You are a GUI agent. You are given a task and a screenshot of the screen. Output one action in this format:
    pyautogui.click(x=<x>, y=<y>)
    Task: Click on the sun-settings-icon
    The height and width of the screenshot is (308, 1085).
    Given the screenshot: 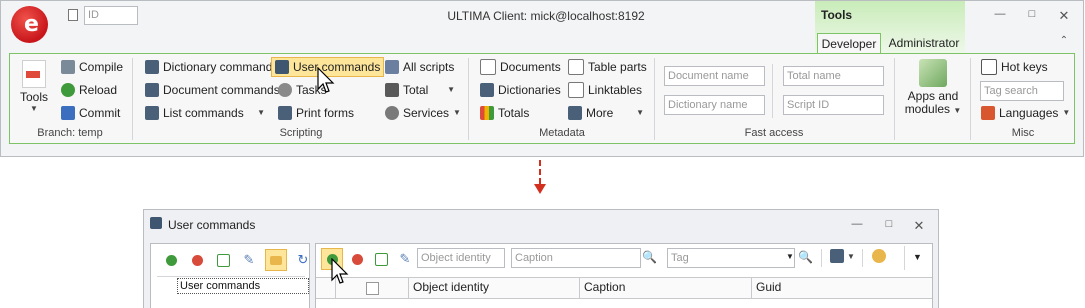 What is the action you would take?
    pyautogui.click(x=879, y=256)
    